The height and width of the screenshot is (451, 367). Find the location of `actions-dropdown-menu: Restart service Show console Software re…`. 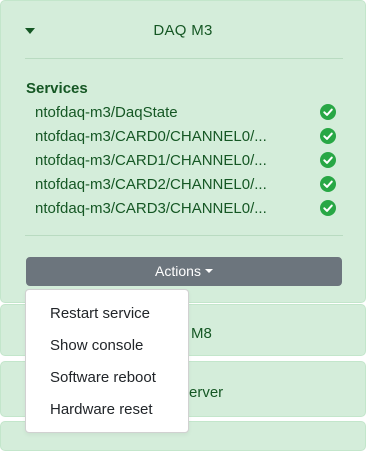

actions-dropdown-menu: Restart service Show console Software re… is located at coordinates (107, 361).